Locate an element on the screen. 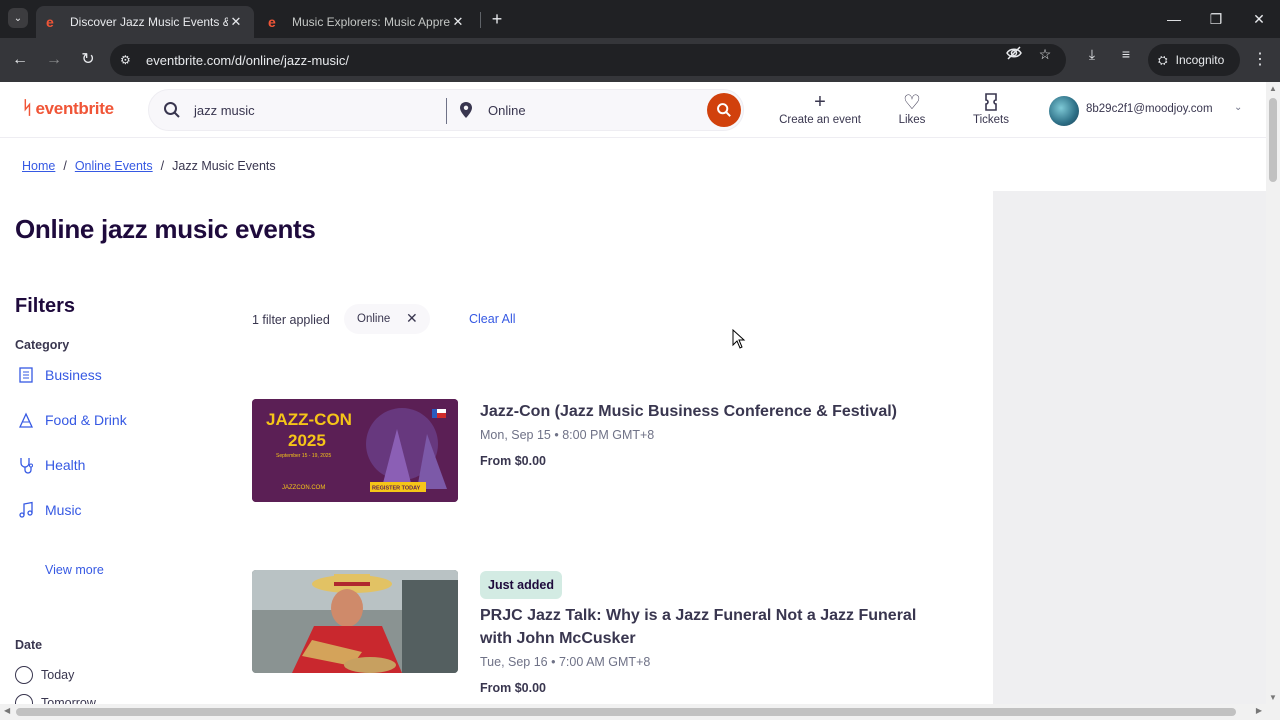 Image resolution: width=1280 pixels, height=720 pixels. reload-icon: ↻ is located at coordinates (88, 60).